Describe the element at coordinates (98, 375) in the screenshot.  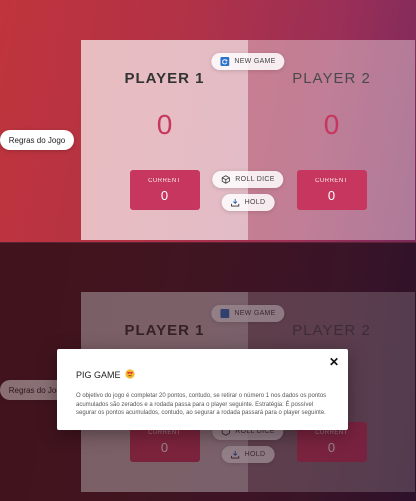
I see `modal-title-text: PIG GAME` at that location.